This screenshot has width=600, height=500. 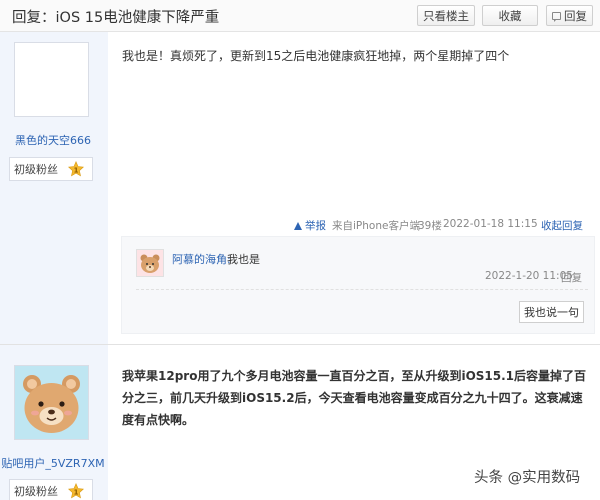 What do you see at coordinates (556, 16) in the screenshot?
I see `reply-icon` at bounding box center [556, 16].